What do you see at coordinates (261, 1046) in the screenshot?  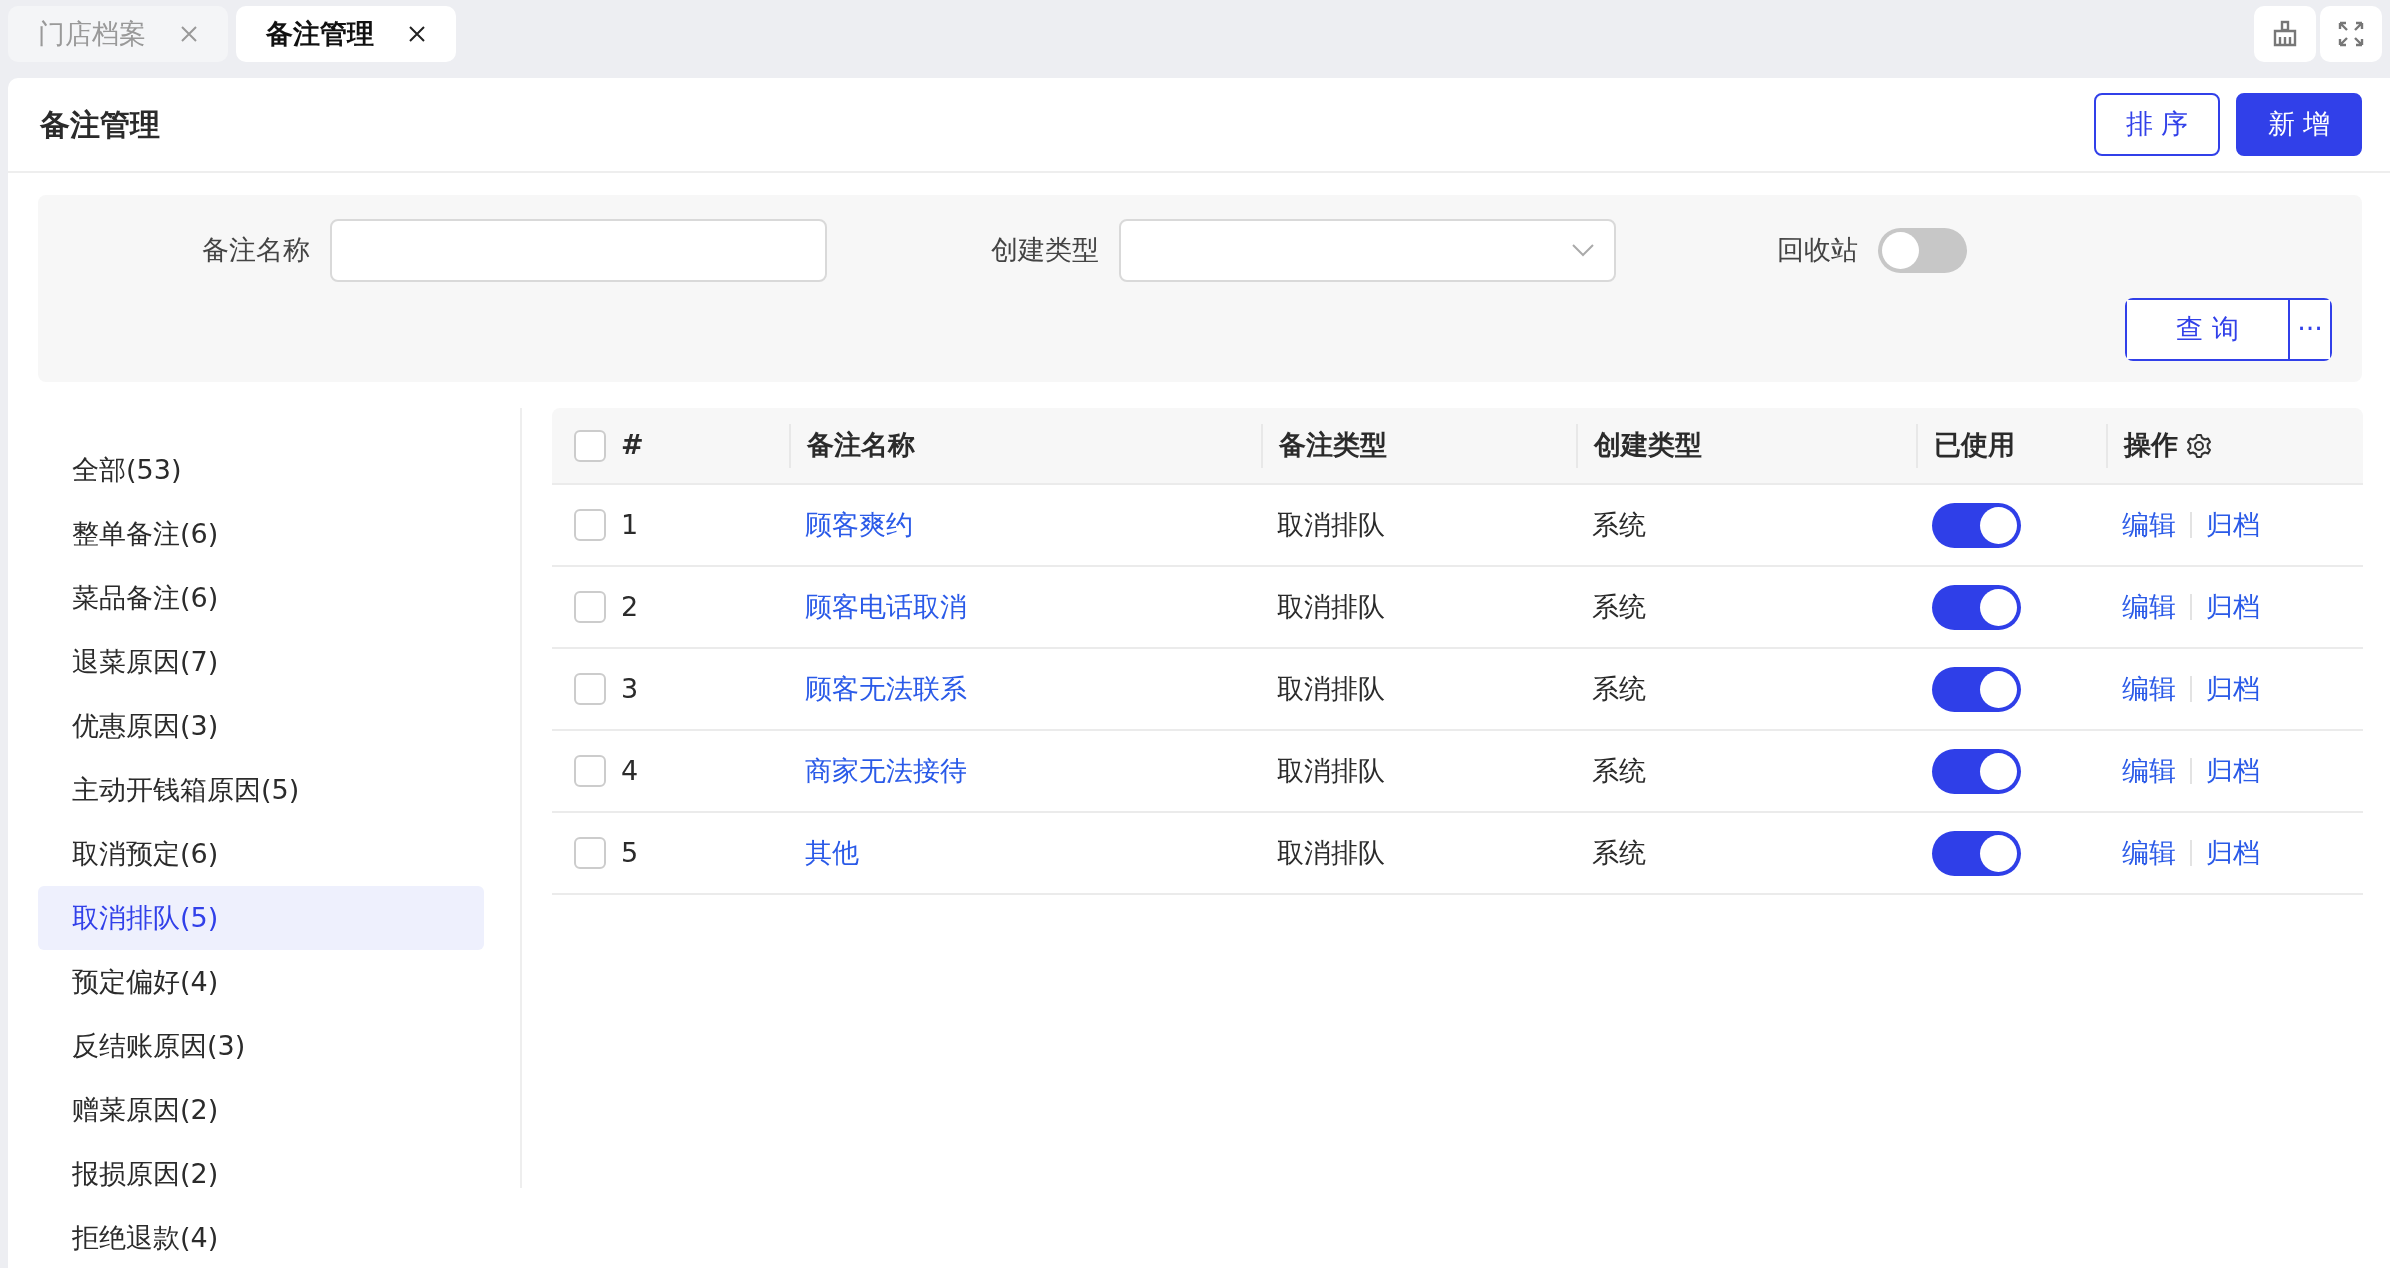 I see `category-item: 反结账原因(3)` at bounding box center [261, 1046].